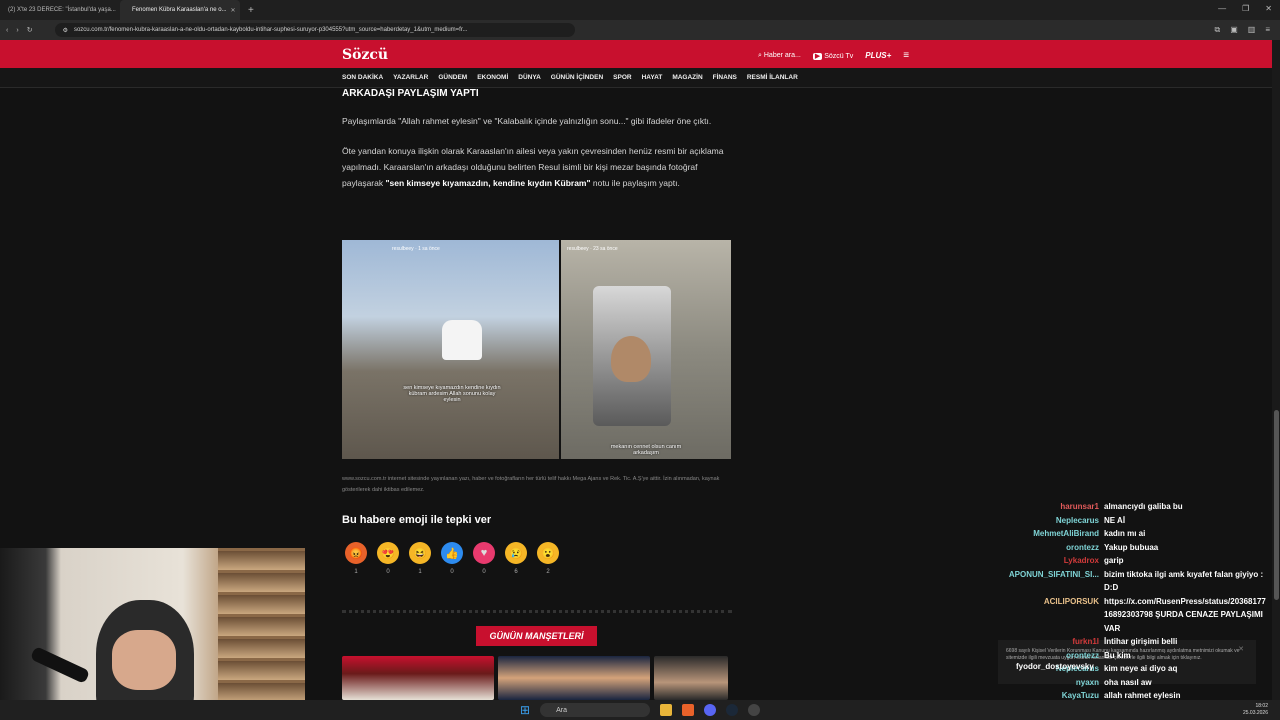 The image size is (1280, 720). What do you see at coordinates (365, 55) in the screenshot?
I see `sozcu-logo: Sözcü` at bounding box center [365, 55].